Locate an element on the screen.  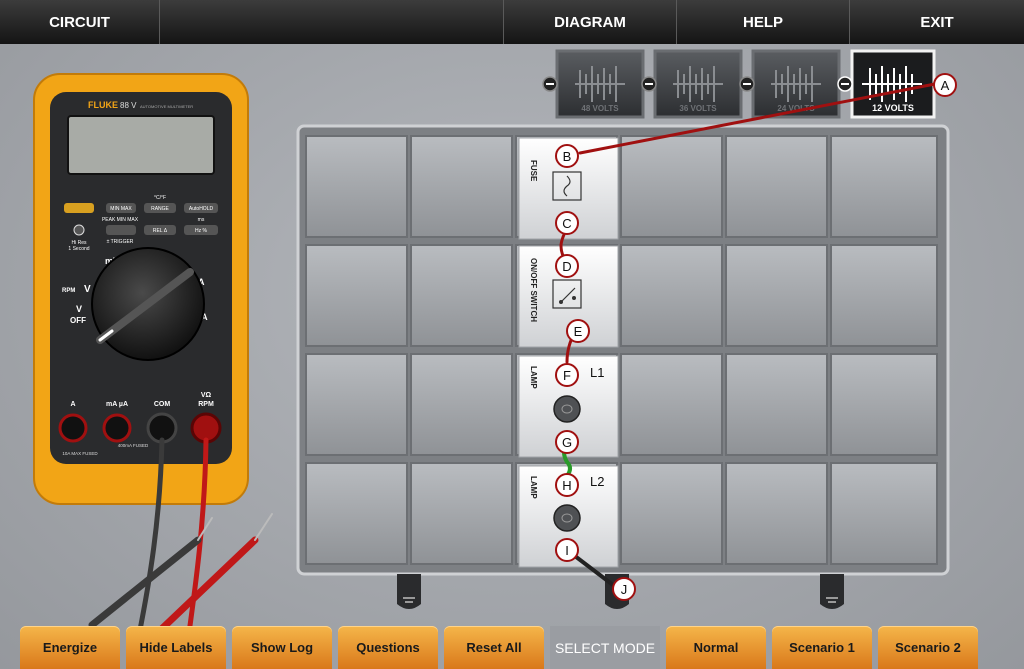
test-point-a: A is located at coordinates (945, 85).